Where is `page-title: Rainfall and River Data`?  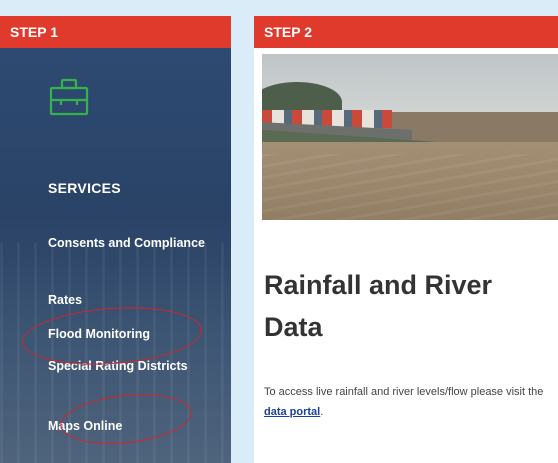 page-title: Rainfall and River Data is located at coordinates (378, 306).